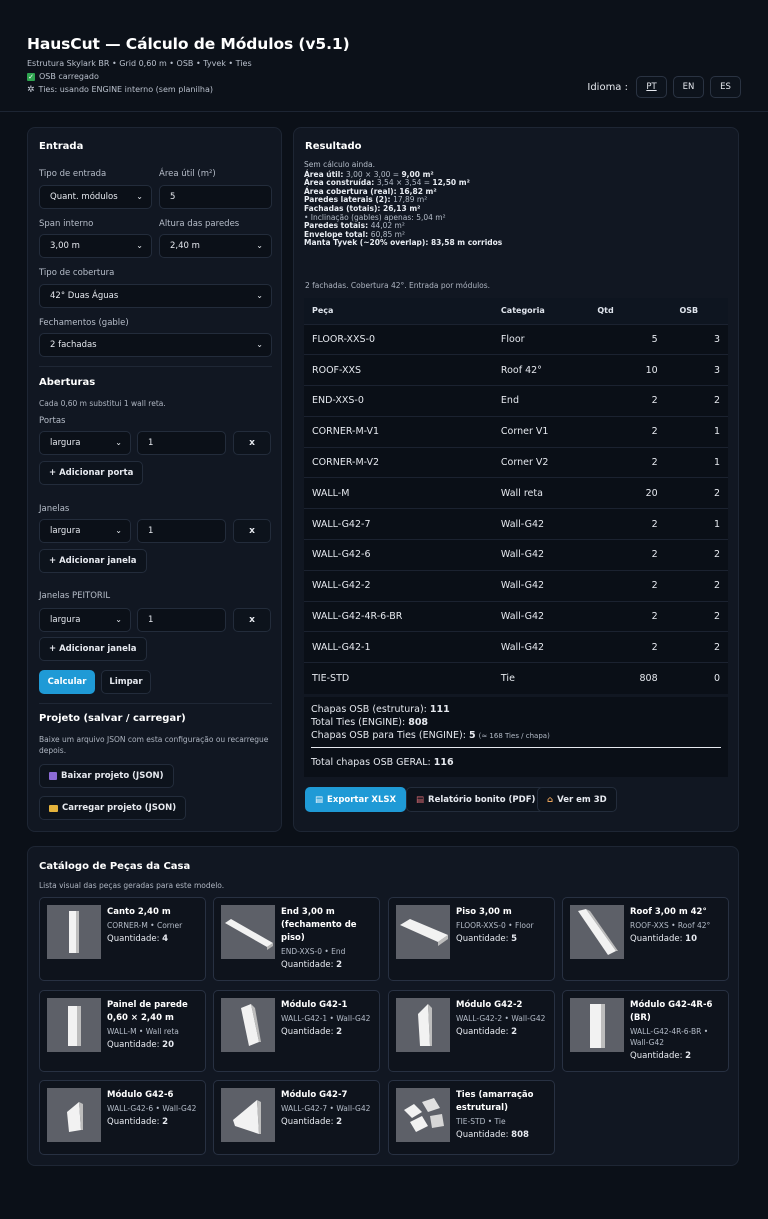  Describe the element at coordinates (67, 382) in the screenshot. I see `aberturas-title: Aberturas` at that location.